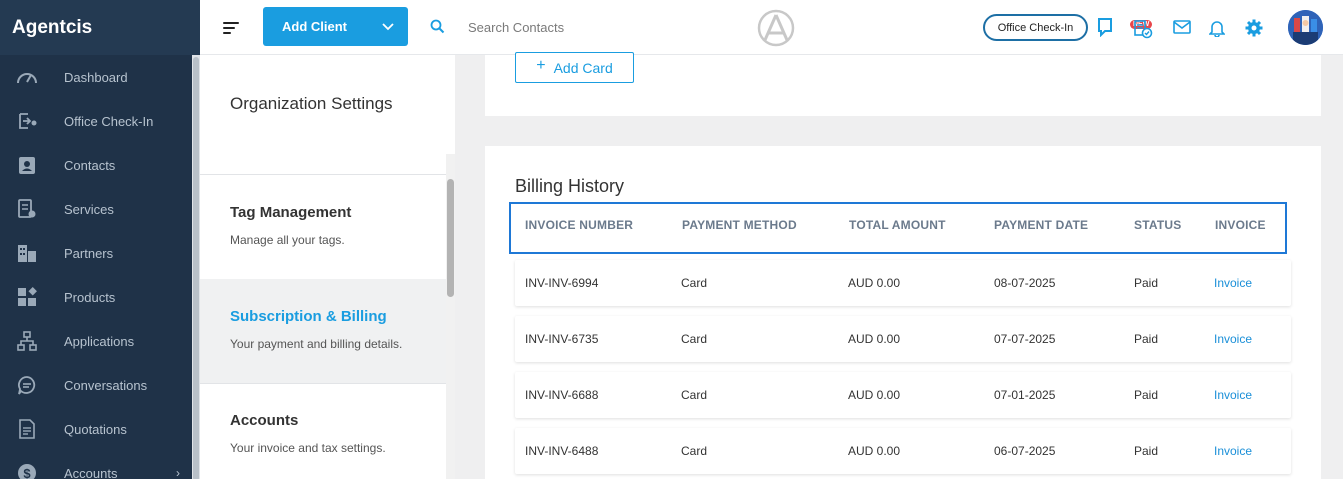 Image resolution: width=1343 pixels, height=479 pixels. What do you see at coordinates (316, 344) in the screenshot?
I see `settings-item-desc: Your payment and billing details.` at bounding box center [316, 344].